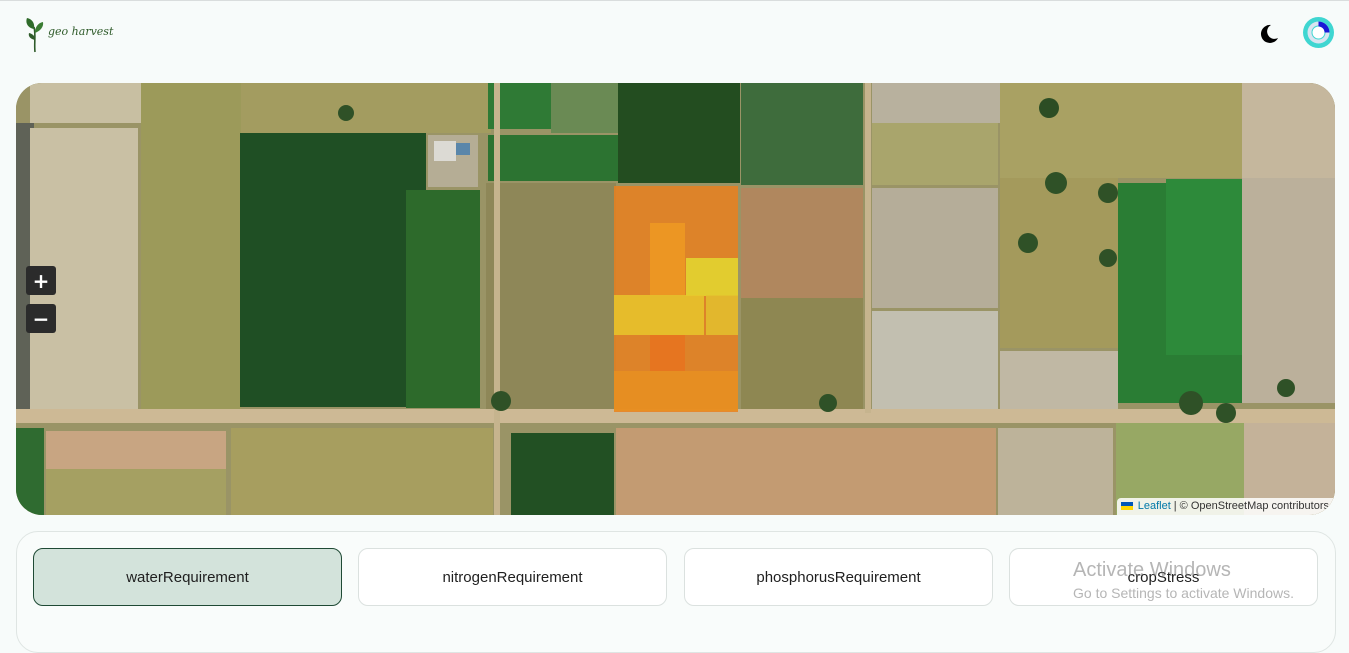  Describe the element at coordinates (187, 577) in the screenshot. I see `tab-water-requirement: waterRequirement` at that location.